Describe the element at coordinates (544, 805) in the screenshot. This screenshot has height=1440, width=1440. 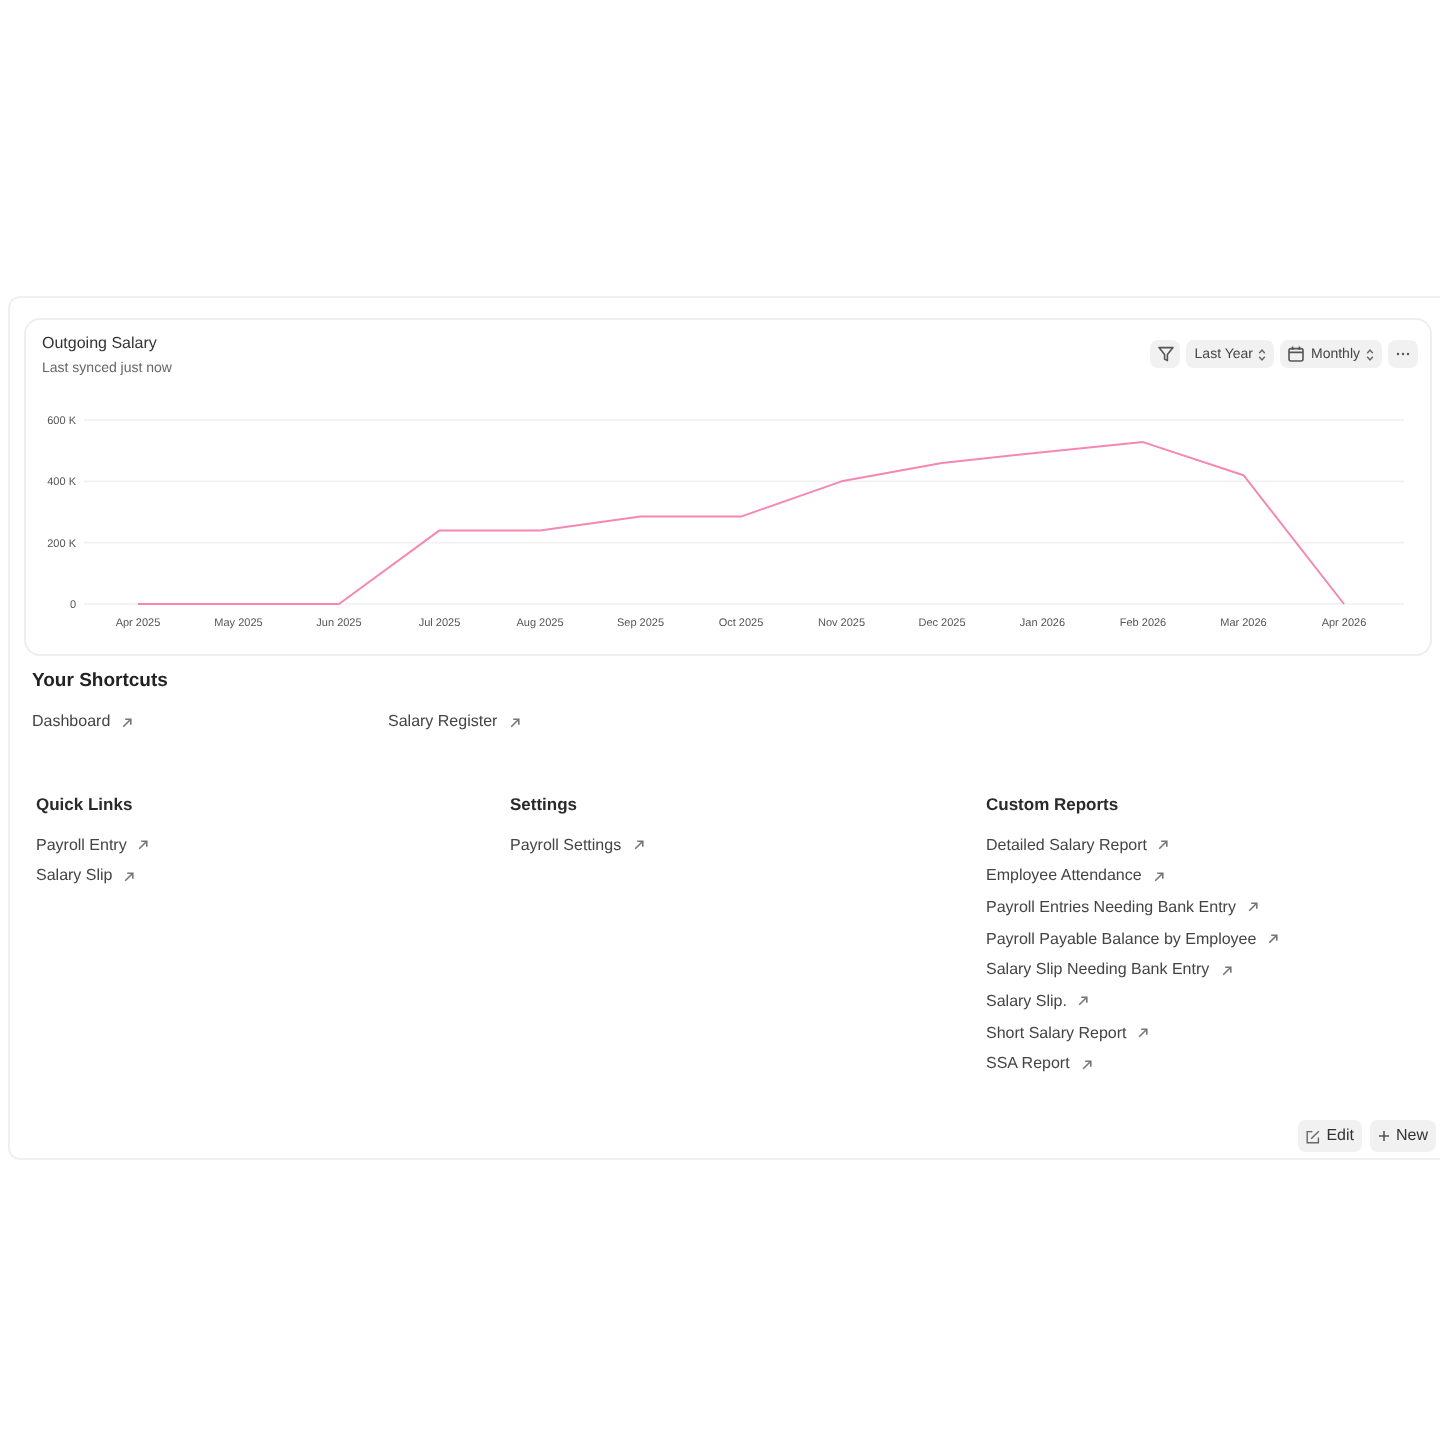
I see `section-heading: Settings` at that location.